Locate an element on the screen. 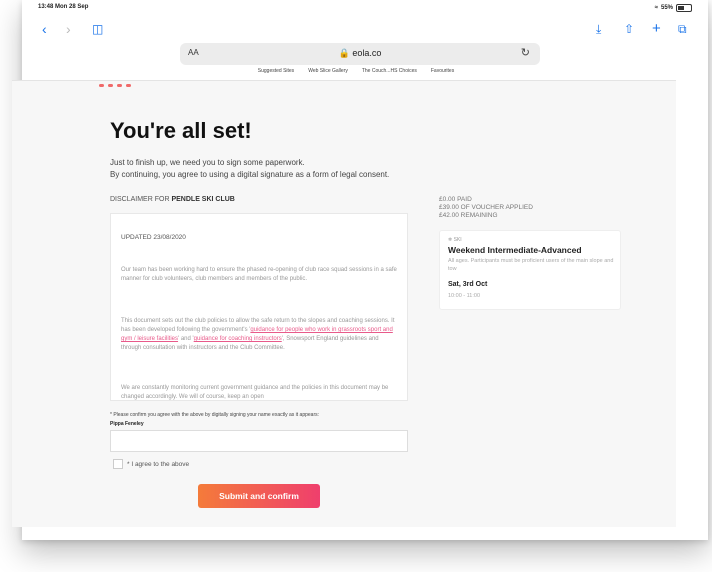 This screenshot has height=572, width=712. para-text: ' and ' is located at coordinates (186, 339).